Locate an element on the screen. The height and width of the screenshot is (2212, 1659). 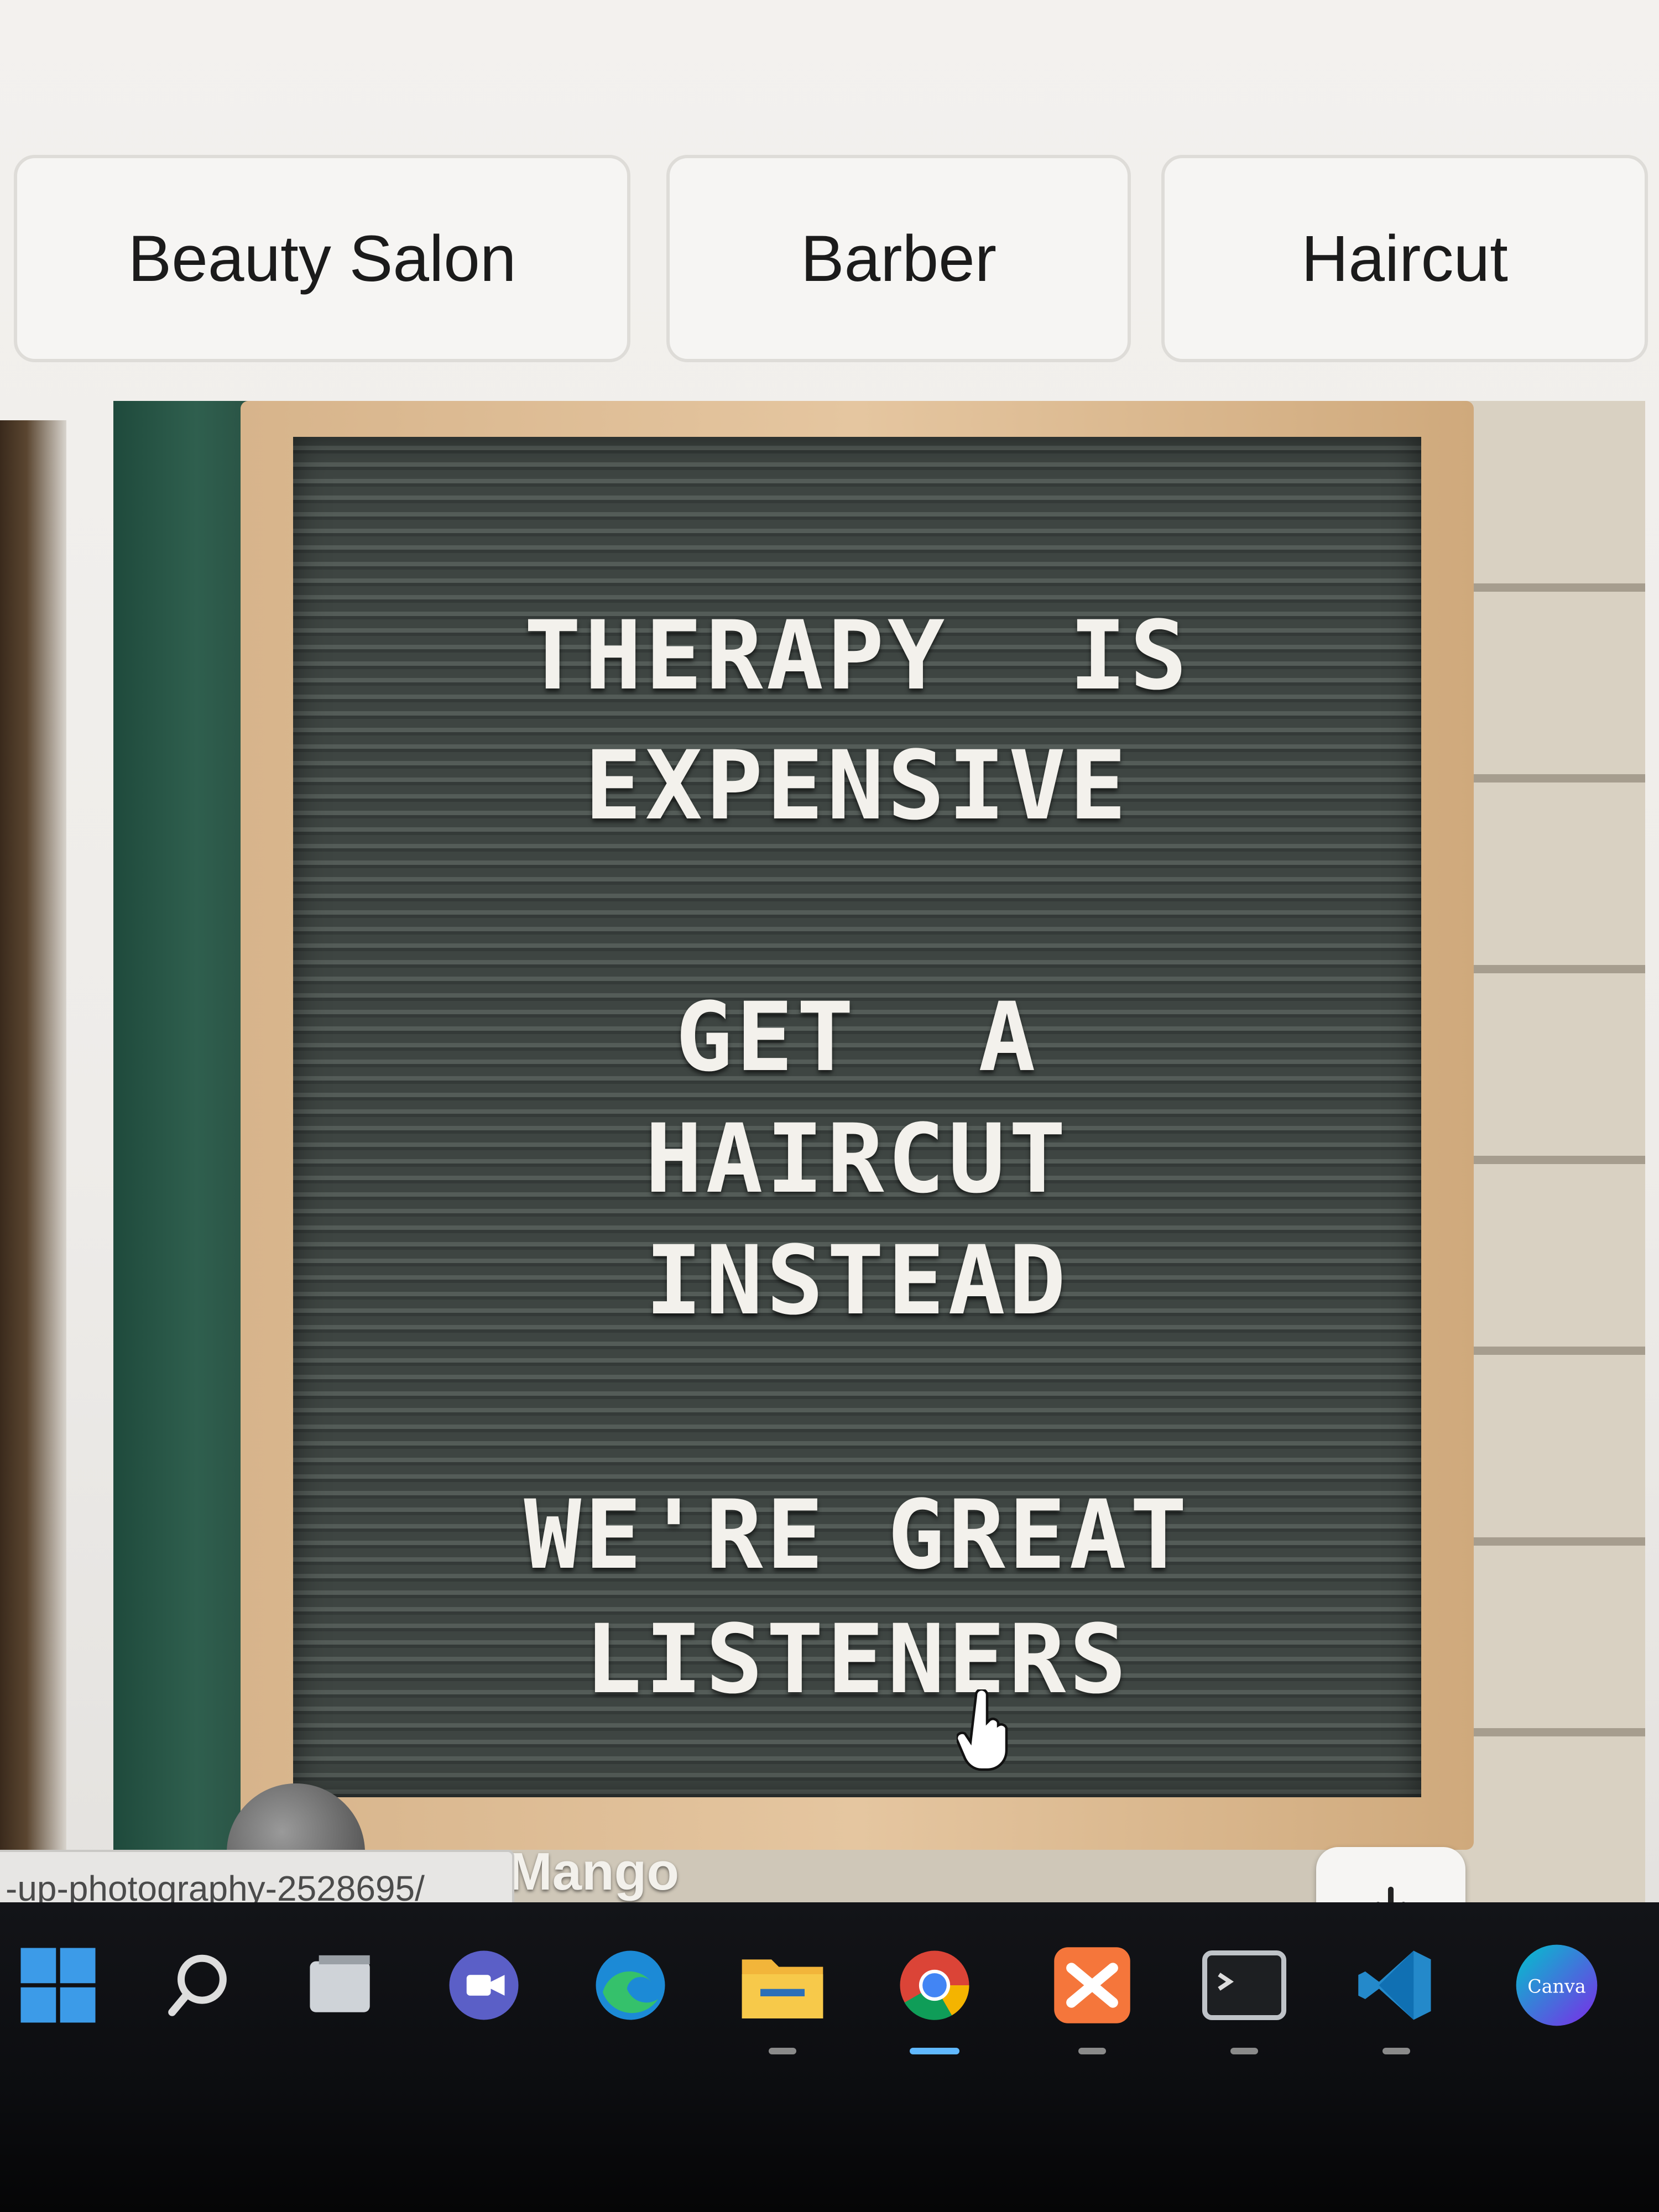
canva-label: Canva is located at coordinates (1557, 1986).